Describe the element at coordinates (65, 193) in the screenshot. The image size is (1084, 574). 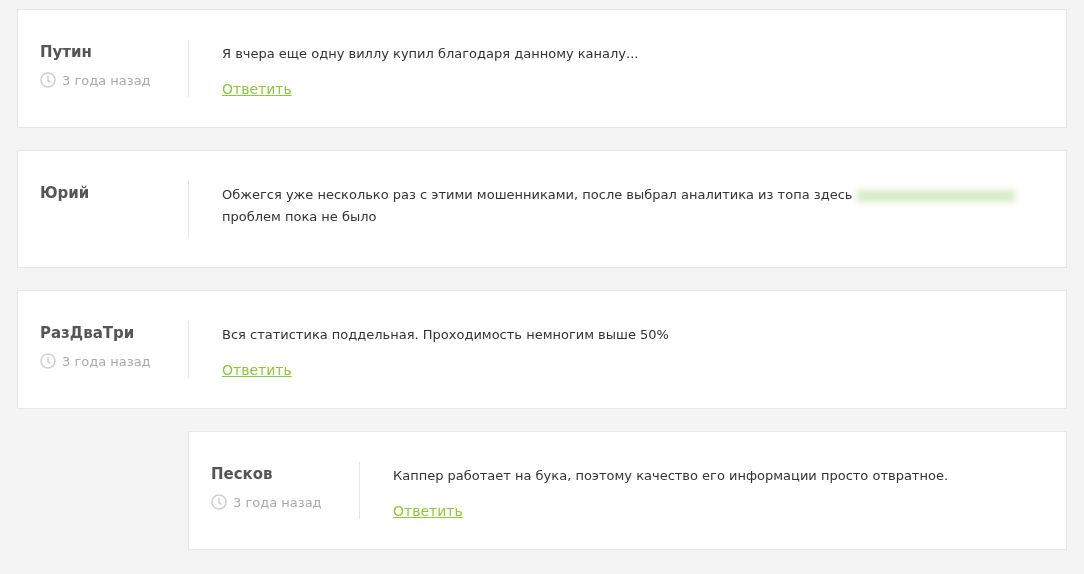
I see `author-name: Юрий` at that location.